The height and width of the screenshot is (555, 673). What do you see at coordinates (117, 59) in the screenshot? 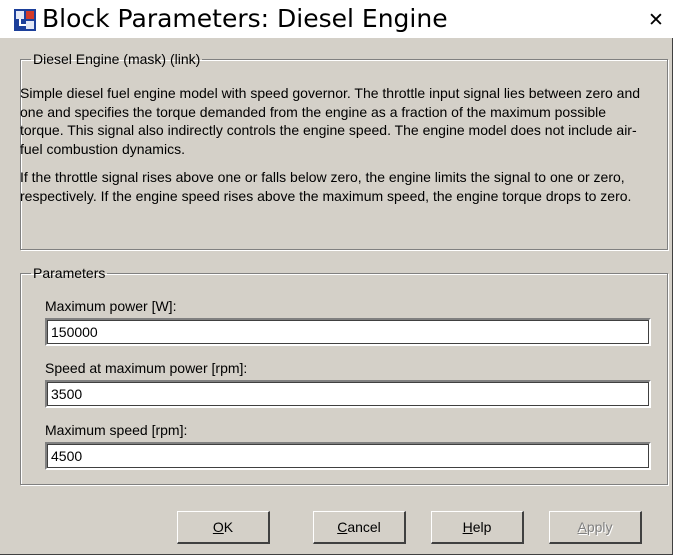
I see `description-group-label: Diesel Engine (mask) (link)` at bounding box center [117, 59].